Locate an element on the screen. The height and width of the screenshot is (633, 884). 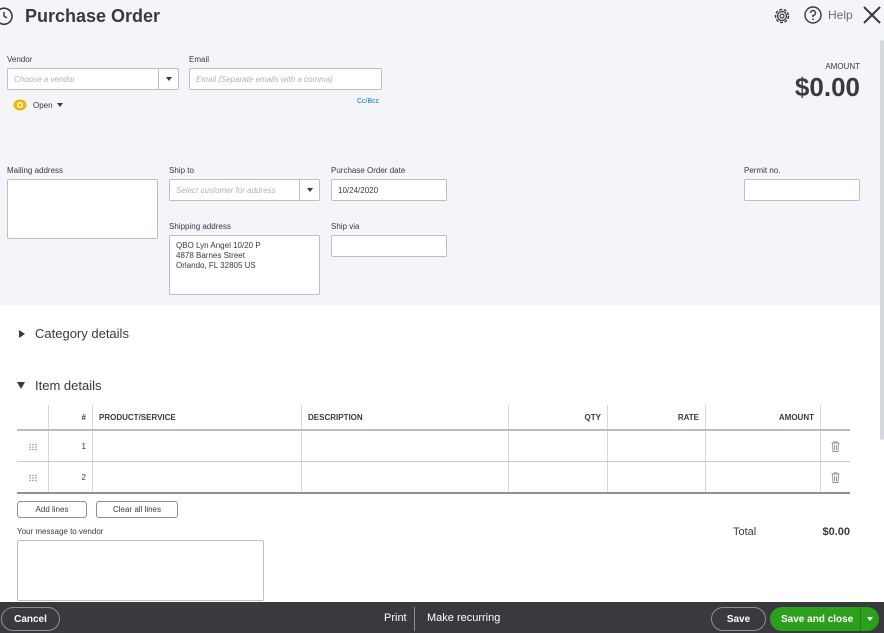
status-label: Open is located at coordinates (43, 105).